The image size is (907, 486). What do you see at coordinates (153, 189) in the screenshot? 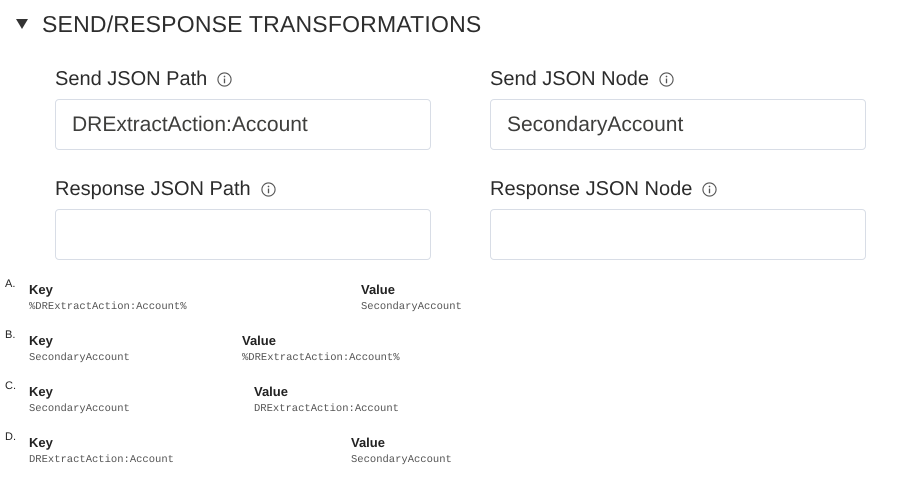
I see `field-label: Response JSON Path` at bounding box center [153, 189].